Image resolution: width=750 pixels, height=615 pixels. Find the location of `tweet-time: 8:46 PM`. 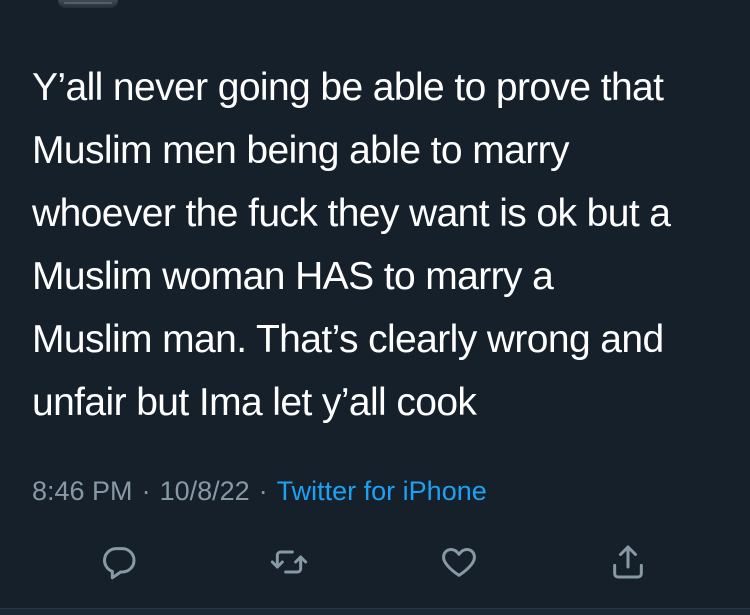

tweet-time: 8:46 PM is located at coordinates (82, 491).